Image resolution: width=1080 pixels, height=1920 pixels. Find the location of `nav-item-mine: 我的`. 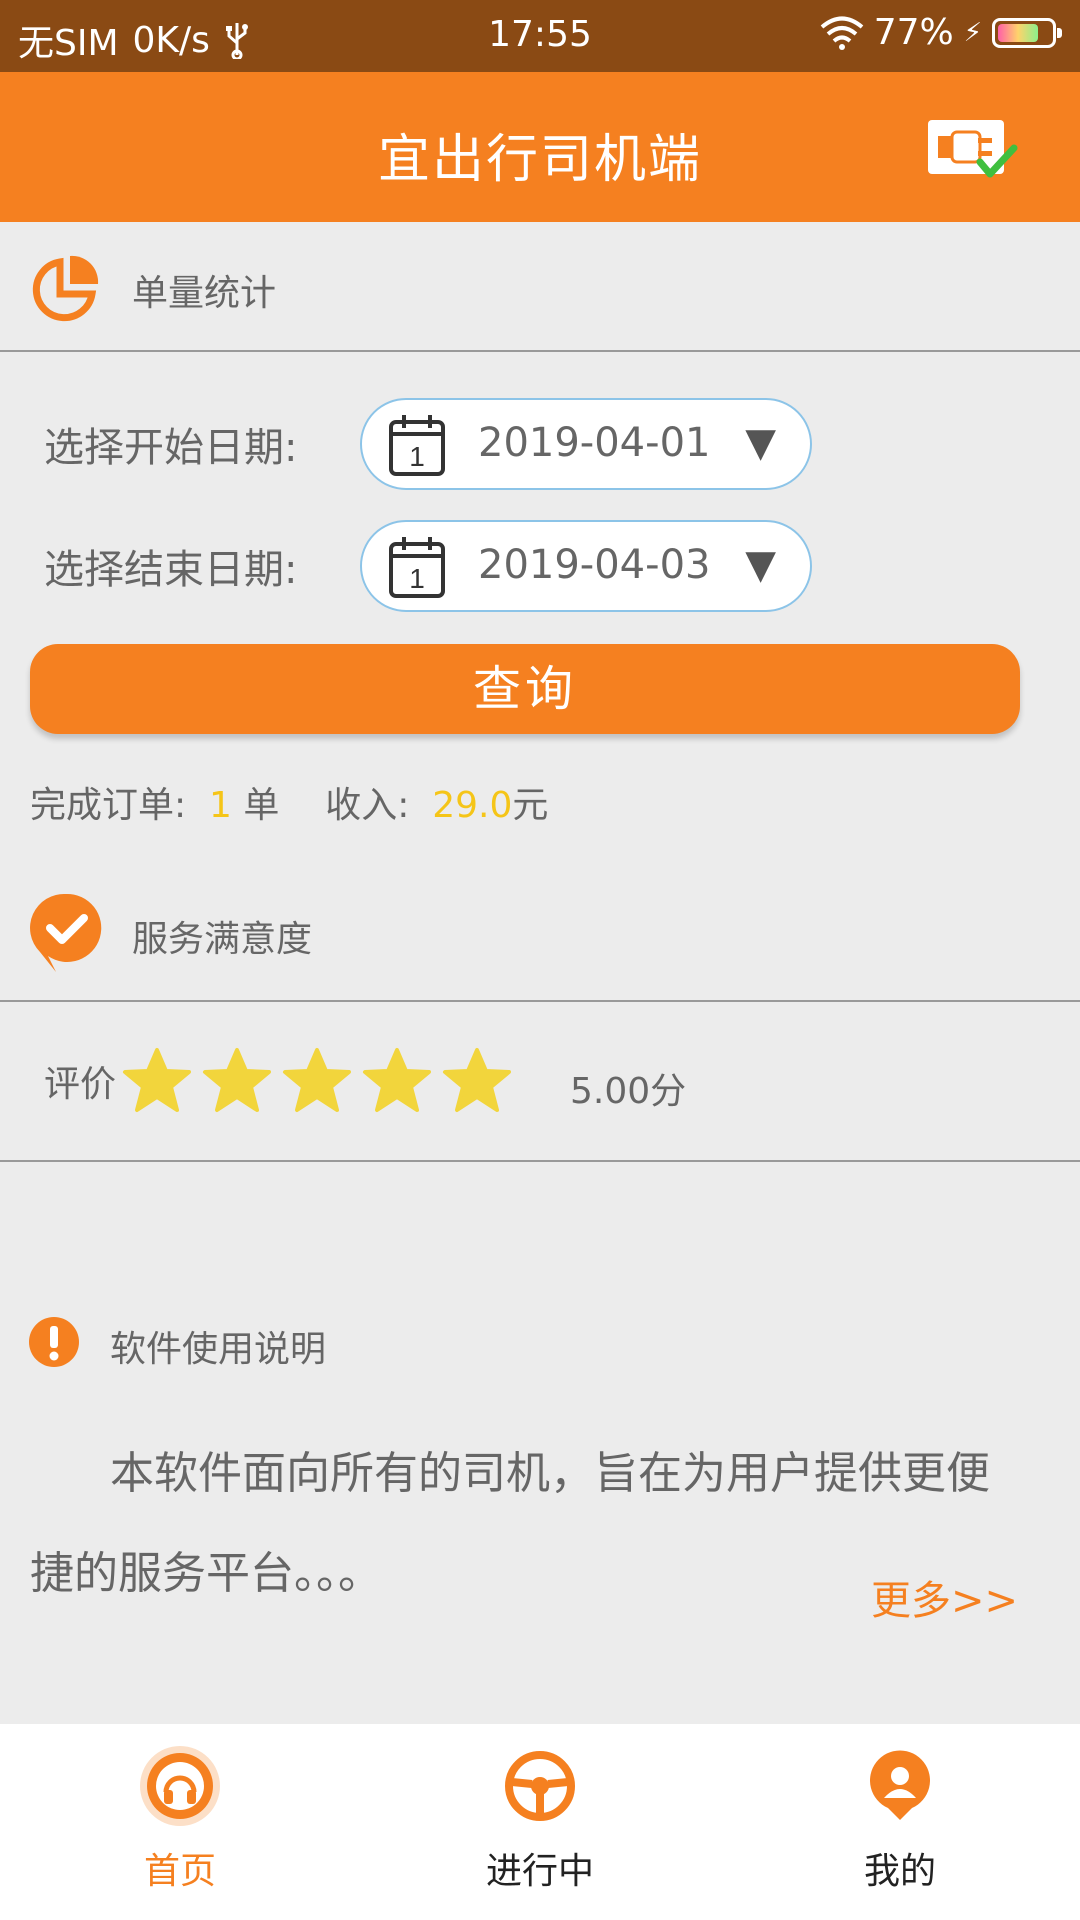

nav-item-mine: 我的 is located at coordinates (900, 1822).